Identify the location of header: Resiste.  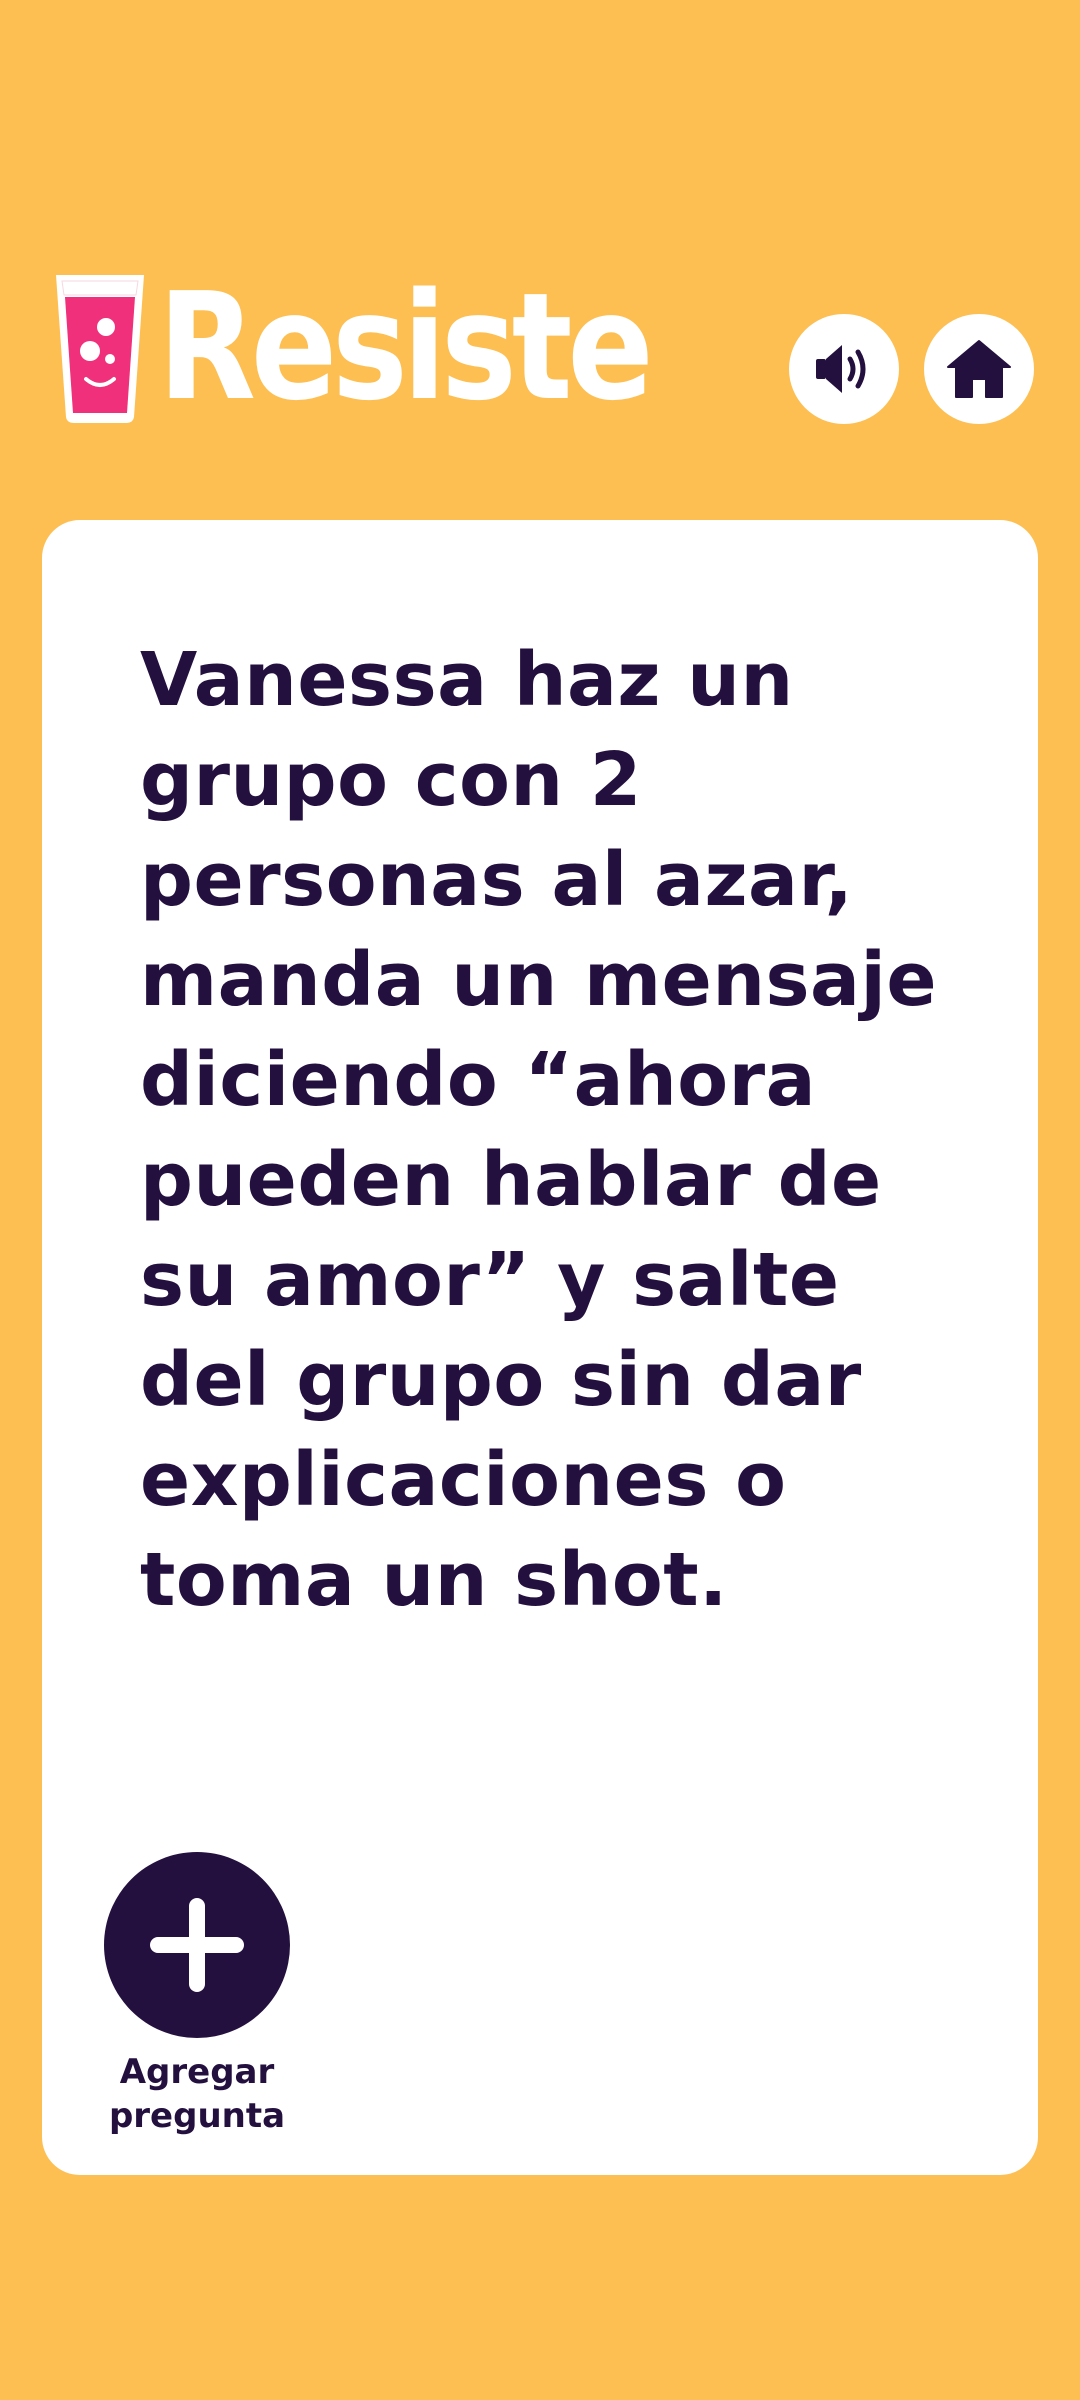
(540, 347).